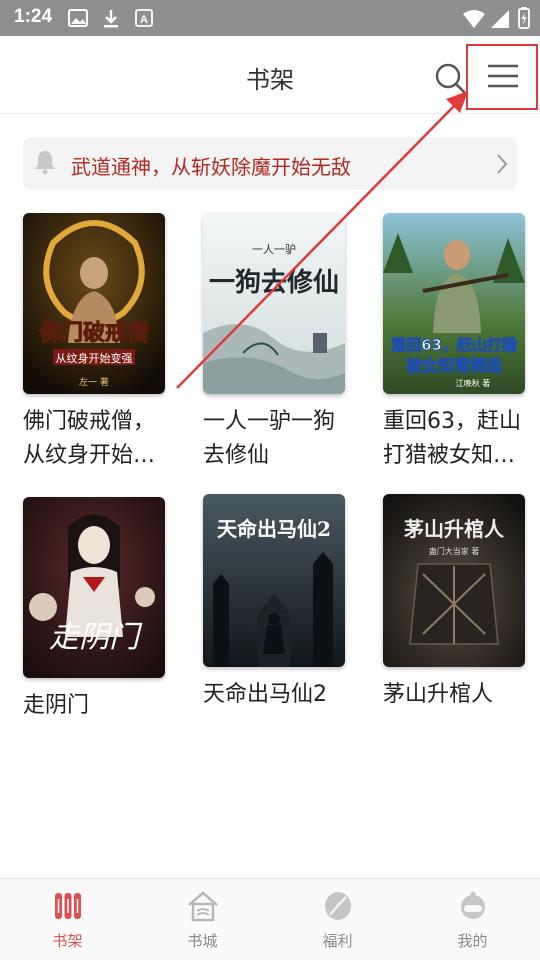 This screenshot has height=960, width=540. I want to click on menu-button, so click(502, 76).